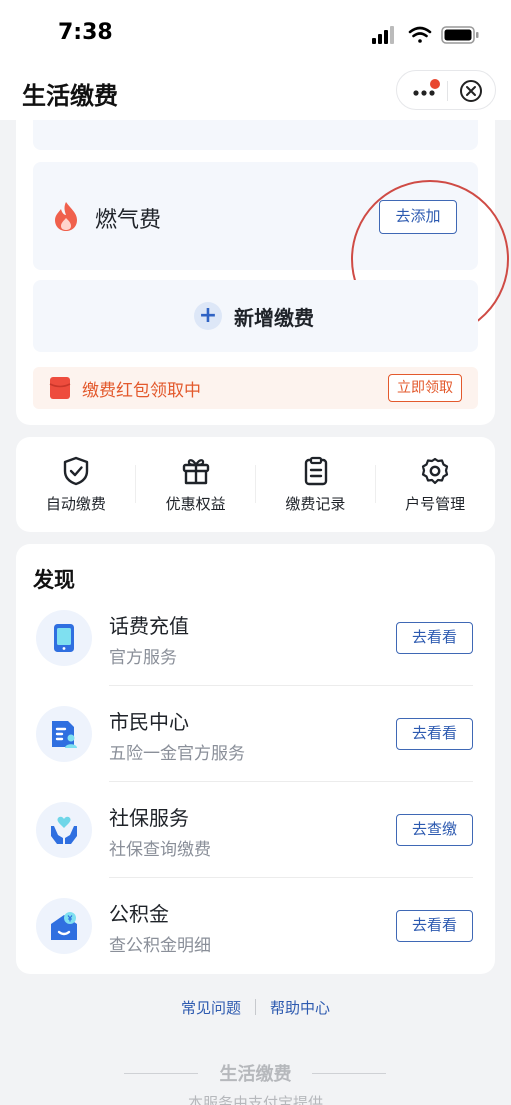 The width and height of the screenshot is (511, 1105). Describe the element at coordinates (255, 894) in the screenshot. I see `discover-item-housing-fund: 公积金 查公积金明细 去看看` at that location.